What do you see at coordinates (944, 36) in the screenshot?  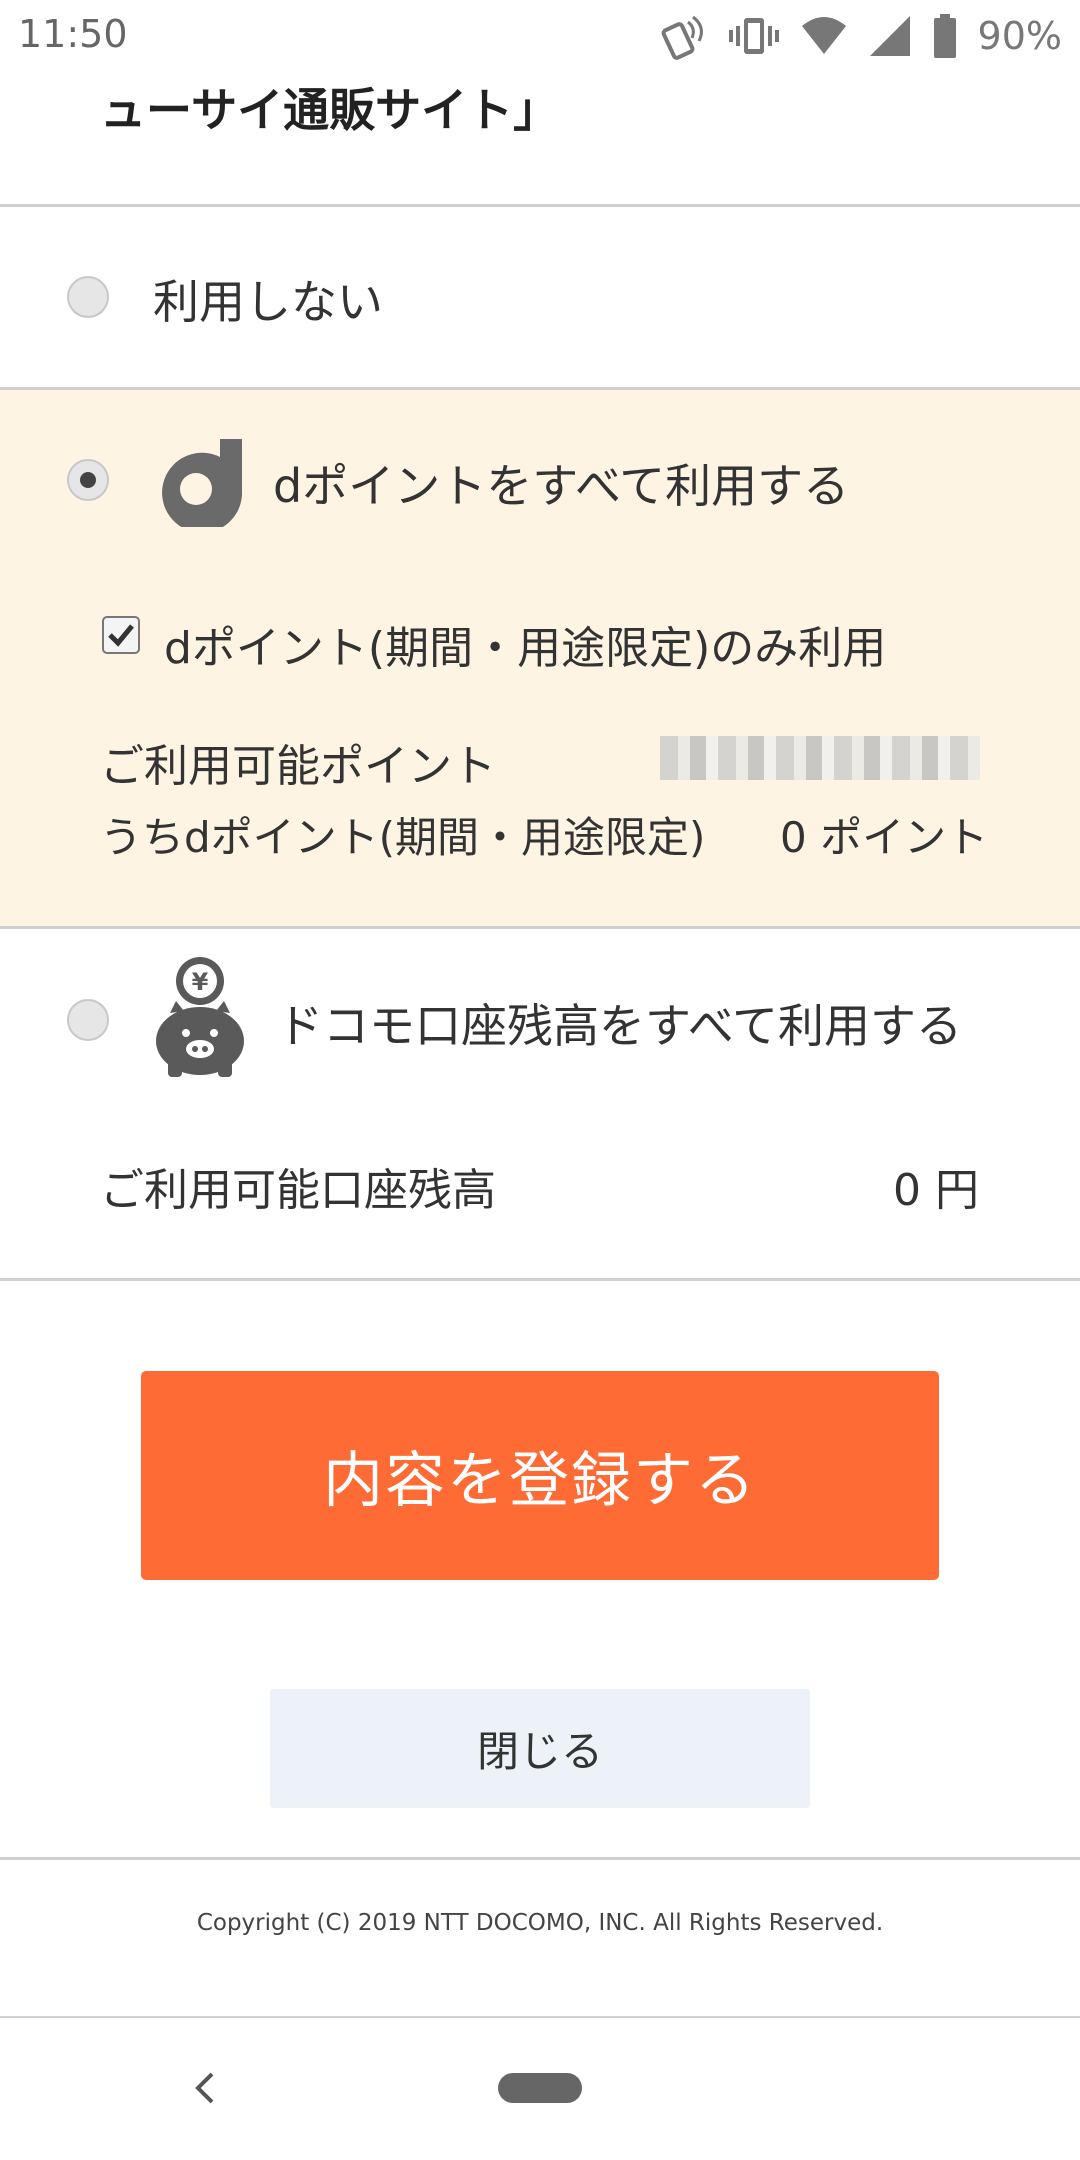 I see `battery-icon` at bounding box center [944, 36].